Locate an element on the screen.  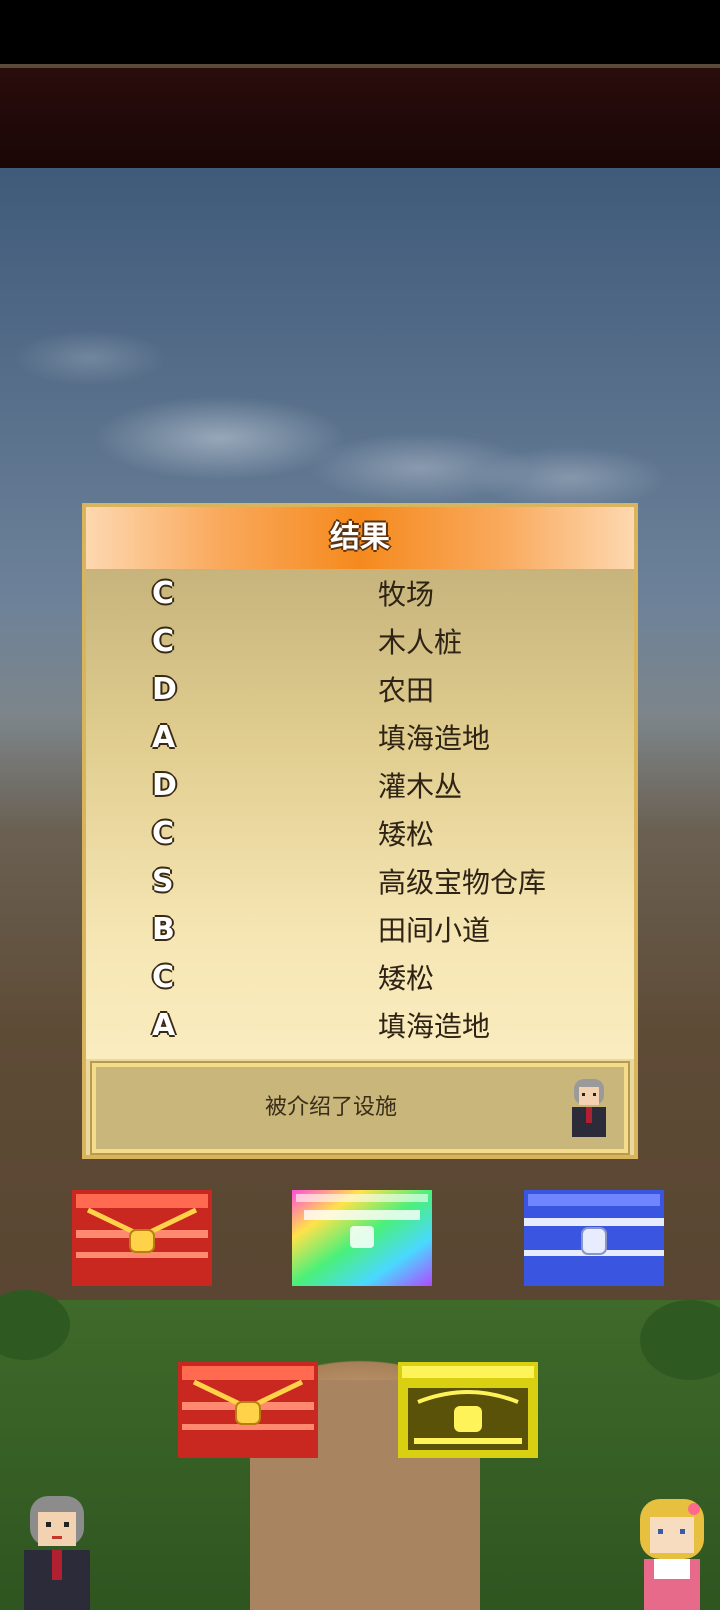
message-text: 被介绍了设施 is located at coordinates (330, 1107).